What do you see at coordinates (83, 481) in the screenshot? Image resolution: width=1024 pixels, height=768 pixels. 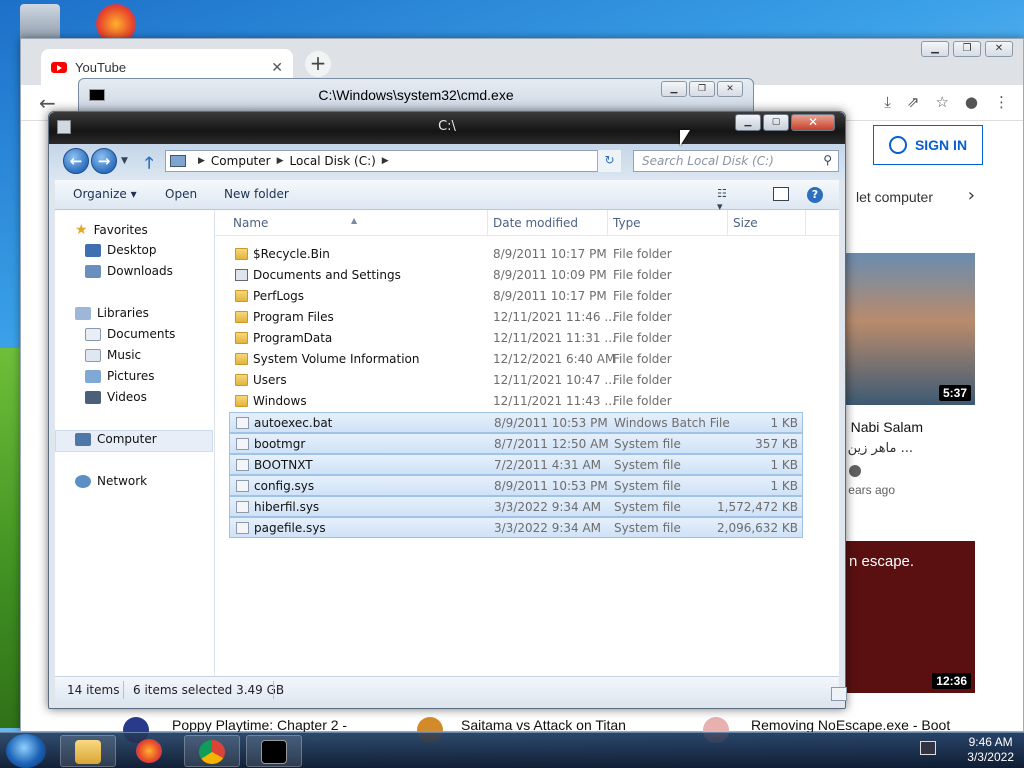 I see `network-icon` at bounding box center [83, 481].